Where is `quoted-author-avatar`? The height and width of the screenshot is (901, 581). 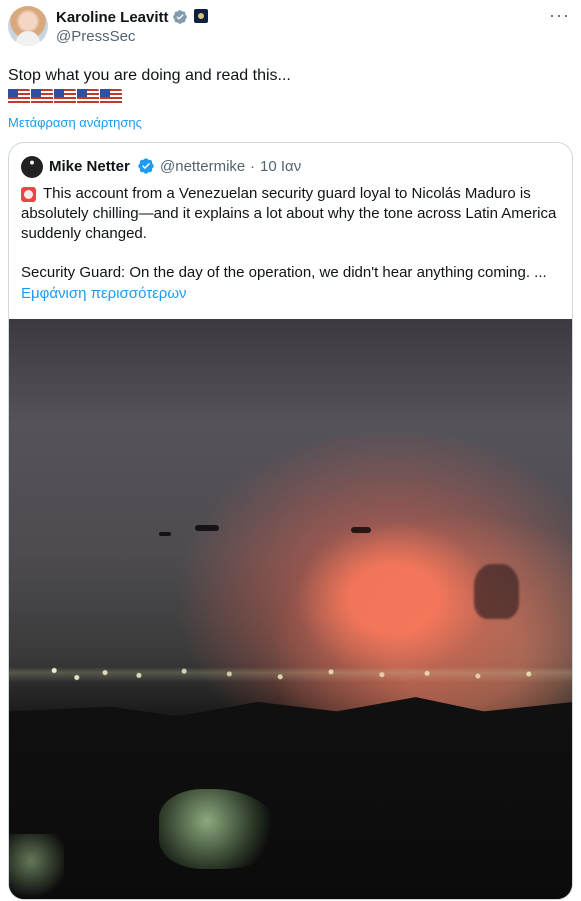
quoted-author-avatar is located at coordinates (32, 167).